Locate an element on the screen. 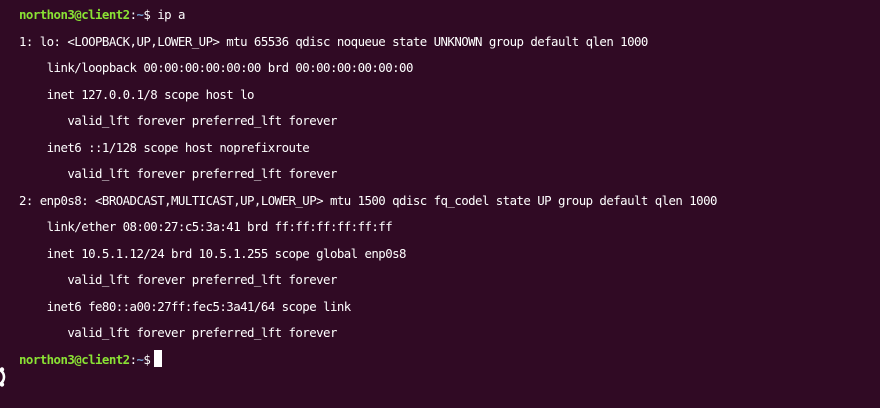 Image resolution: width=880 pixels, height=408 pixels. output-line: inet6 ::1/128 scope host noprefixroute is located at coordinates (164, 147).